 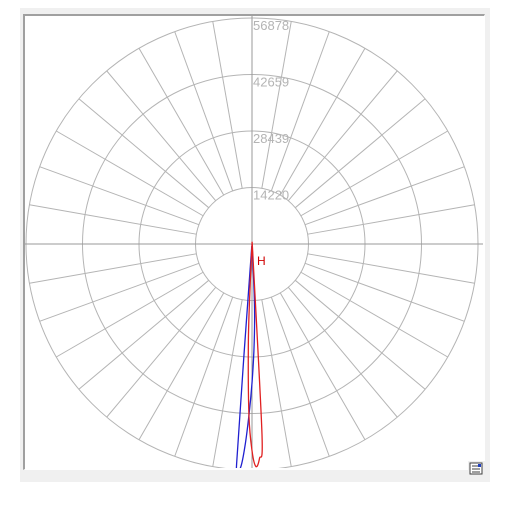 What do you see at coordinates (271, 194) in the screenshot?
I see `ring-label-1: 14220` at bounding box center [271, 194].